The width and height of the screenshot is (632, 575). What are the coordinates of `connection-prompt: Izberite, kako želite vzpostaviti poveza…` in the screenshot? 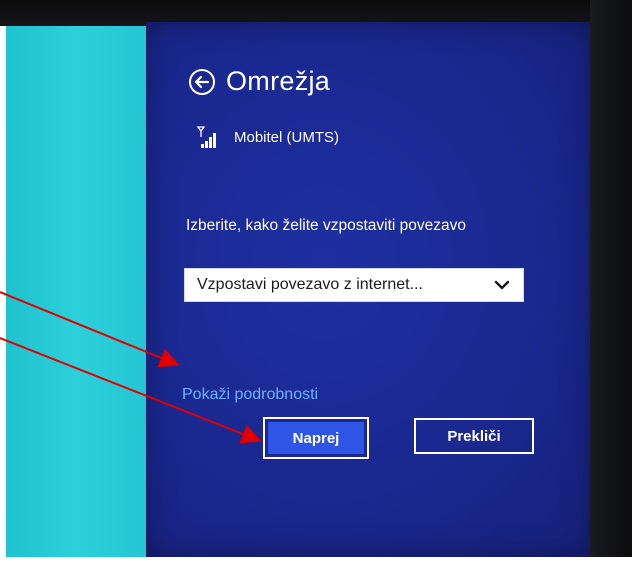 It's located at (326, 225).